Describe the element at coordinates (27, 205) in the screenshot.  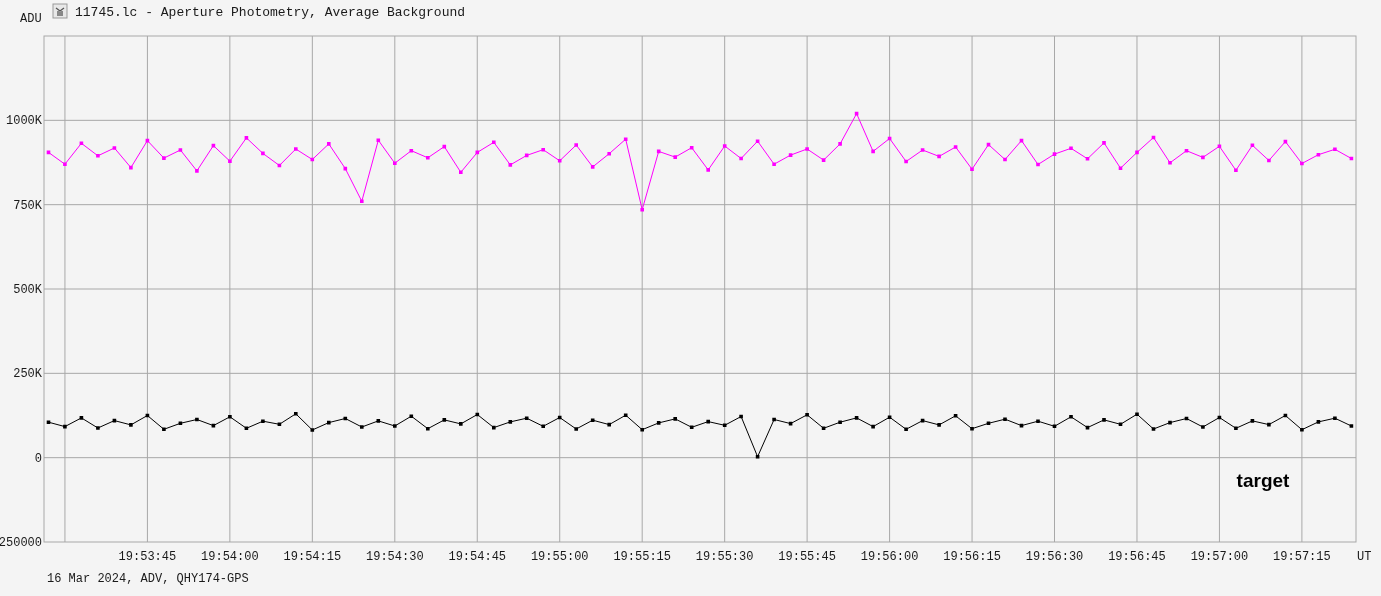
I see `axis-label: 750K` at that location.